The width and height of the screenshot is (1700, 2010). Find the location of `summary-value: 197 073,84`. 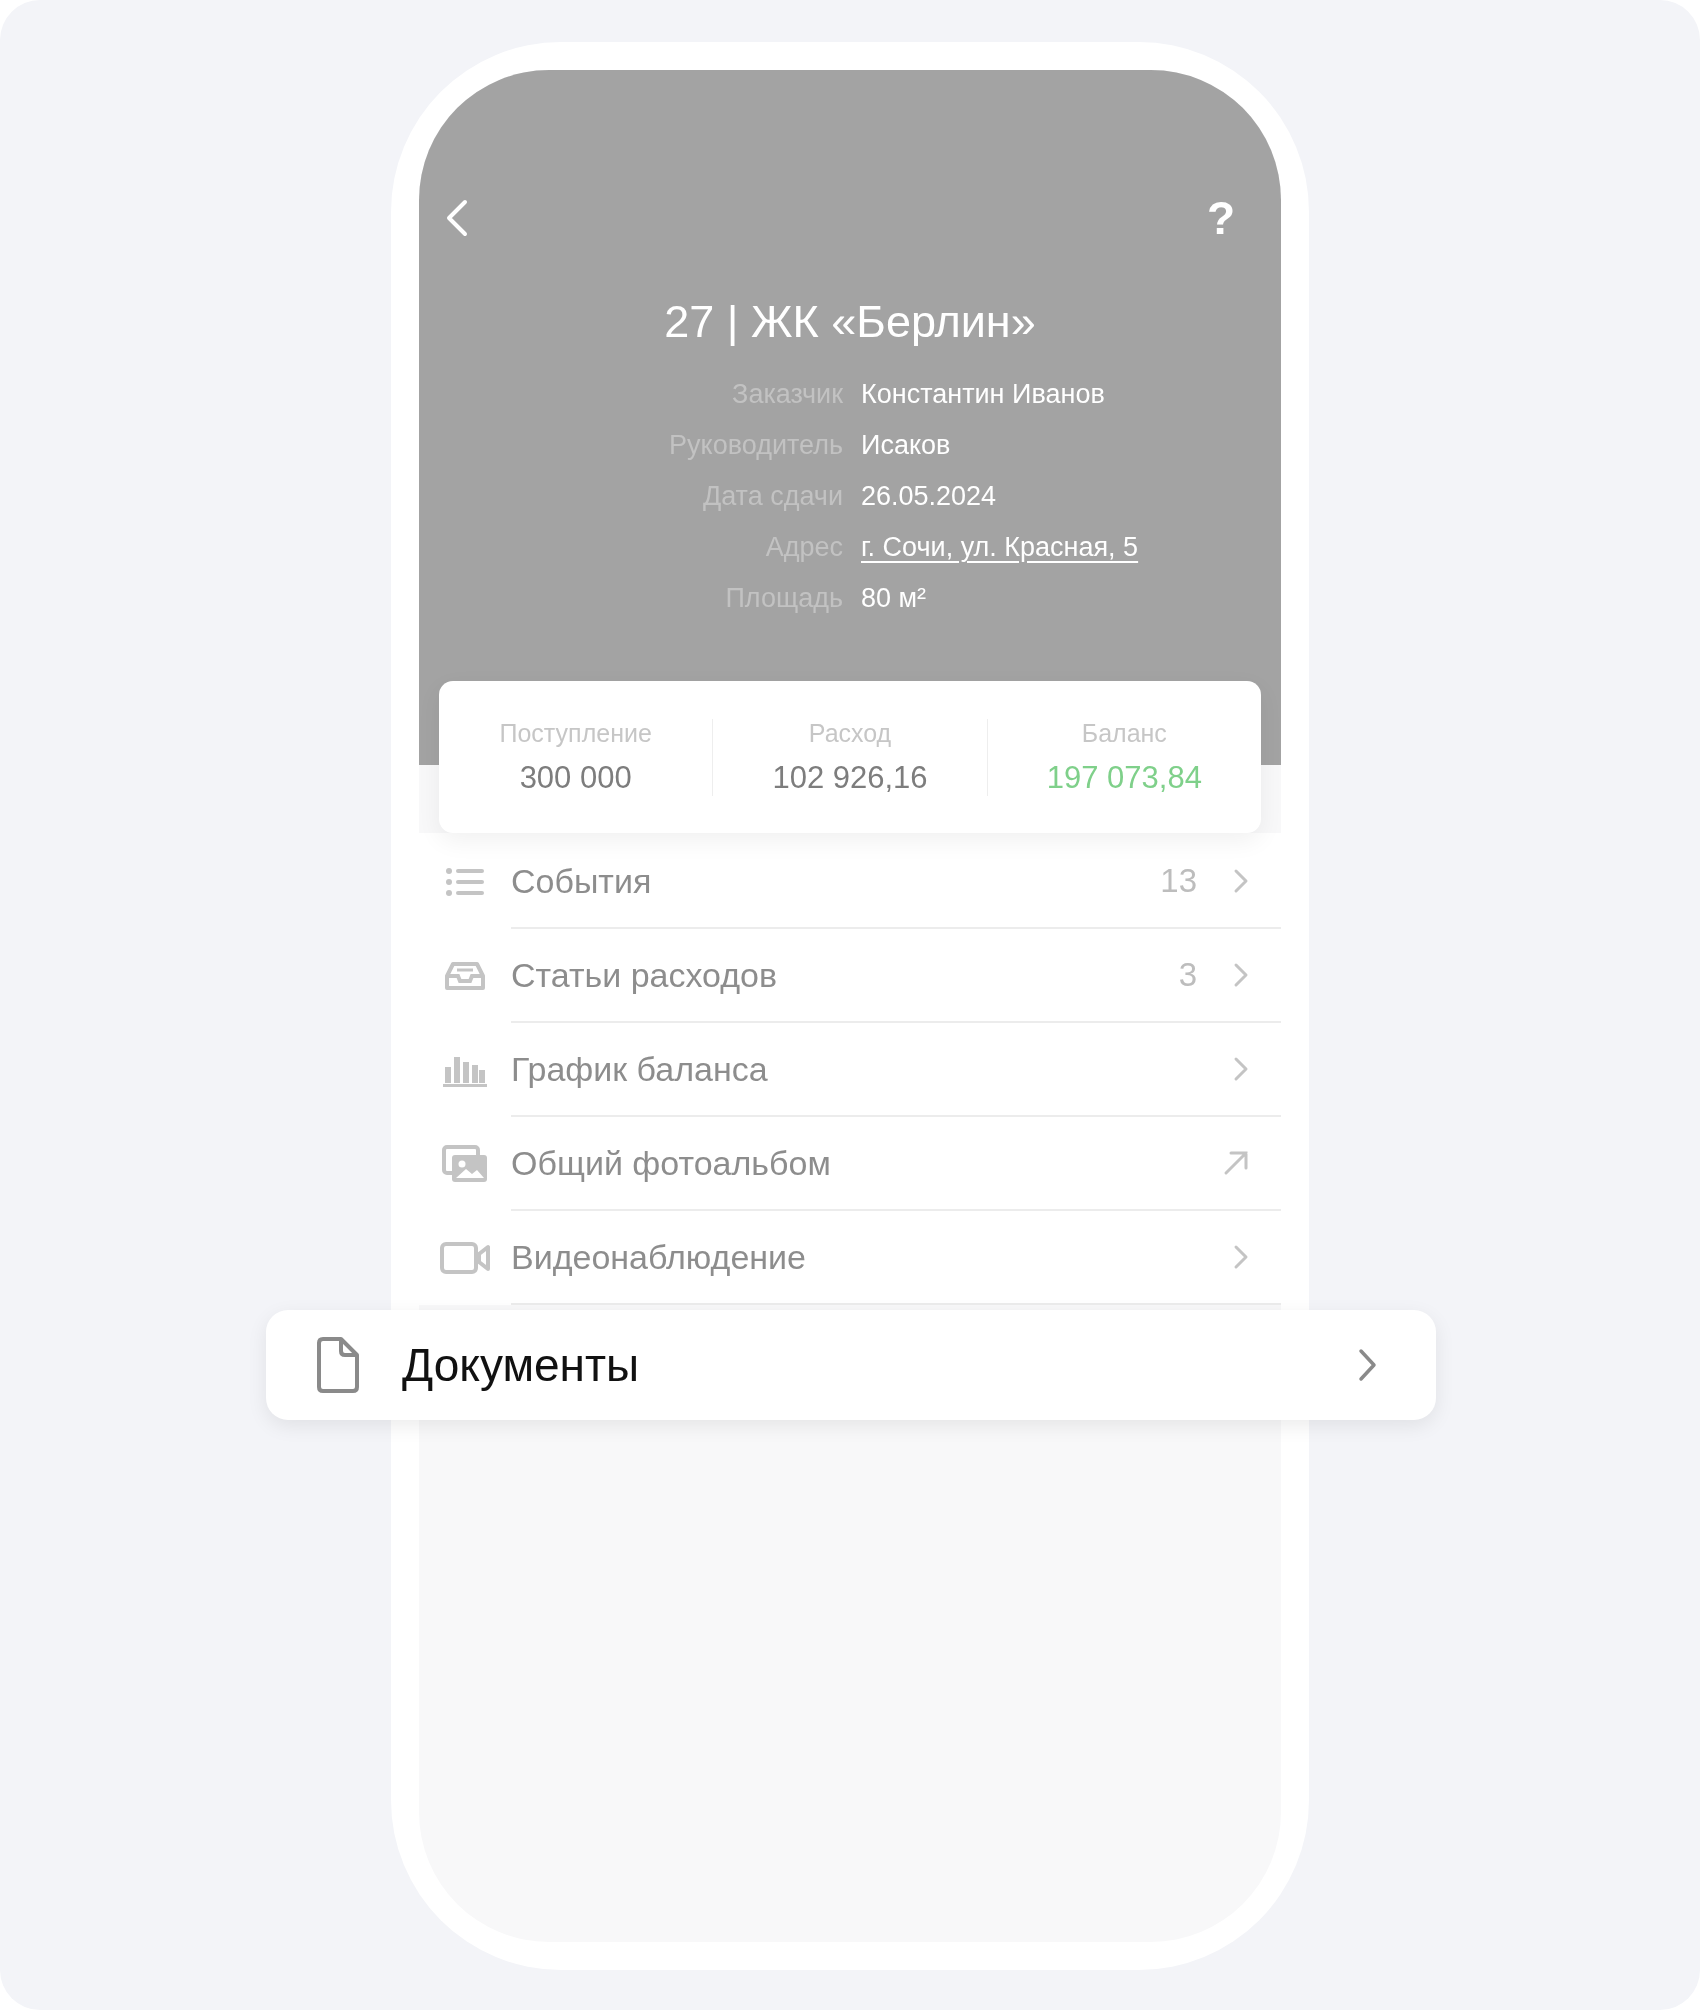

summary-value: 197 073,84 is located at coordinates (1124, 777).